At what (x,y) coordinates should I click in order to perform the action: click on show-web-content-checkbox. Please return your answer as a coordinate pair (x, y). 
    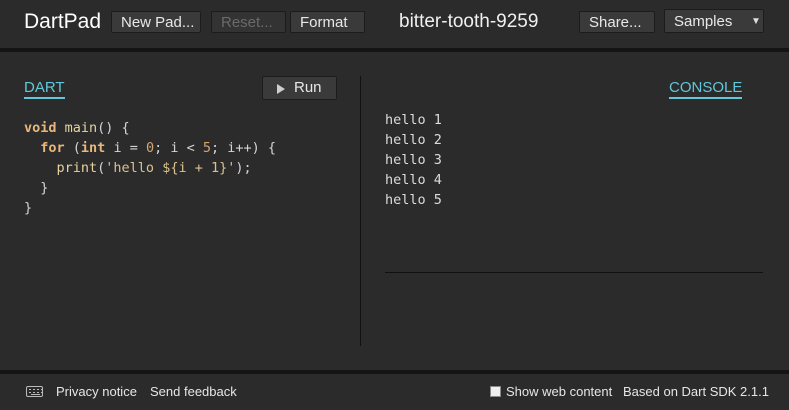
    Looking at the image, I should click on (495, 391).